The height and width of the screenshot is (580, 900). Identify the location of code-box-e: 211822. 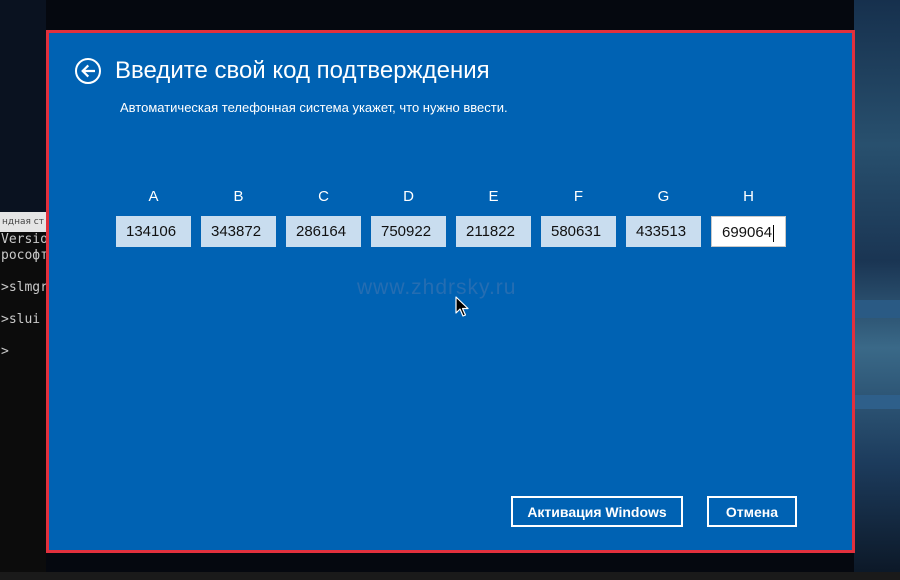
(493, 231).